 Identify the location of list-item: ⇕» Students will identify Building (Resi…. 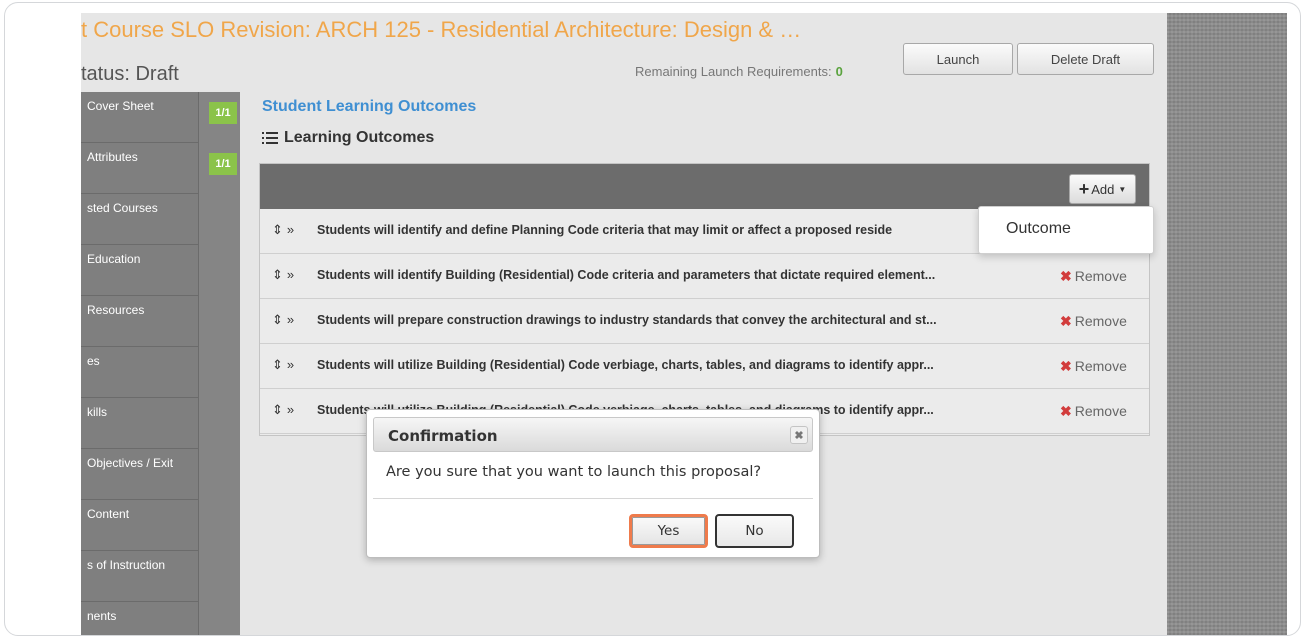
(704, 276).